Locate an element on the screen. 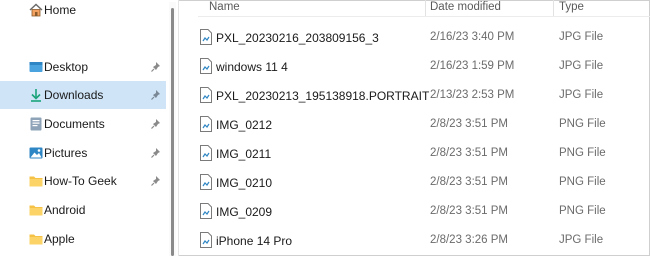 The height and width of the screenshot is (256, 650). header-divider is located at coordinates (424, 16).